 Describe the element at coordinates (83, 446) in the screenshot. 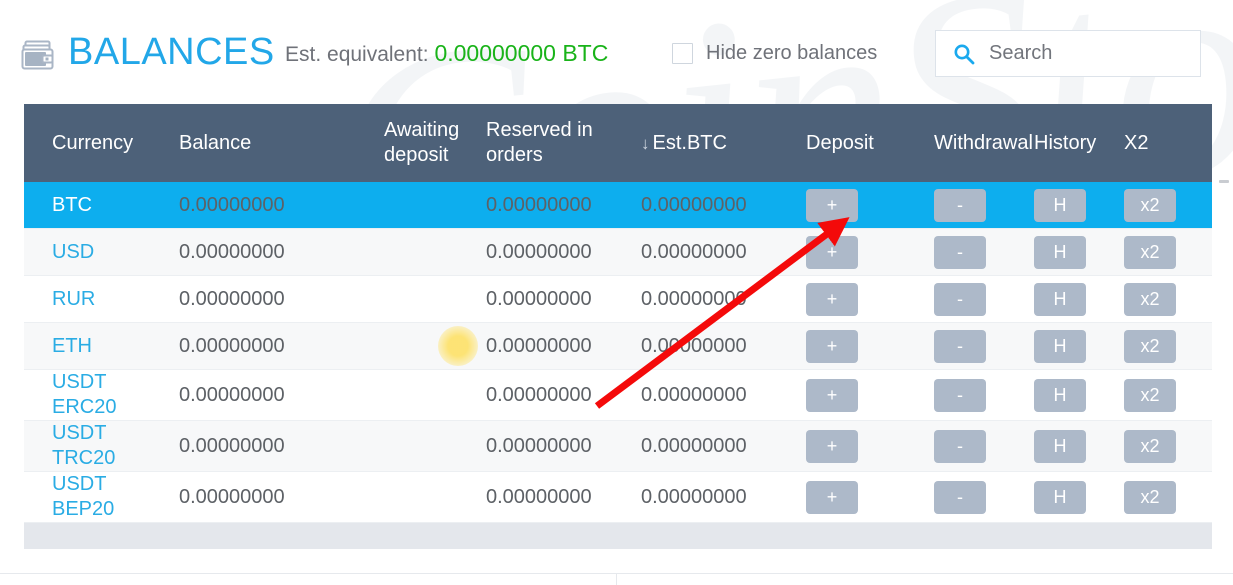

I see `currency-link: USDT TRC20` at that location.